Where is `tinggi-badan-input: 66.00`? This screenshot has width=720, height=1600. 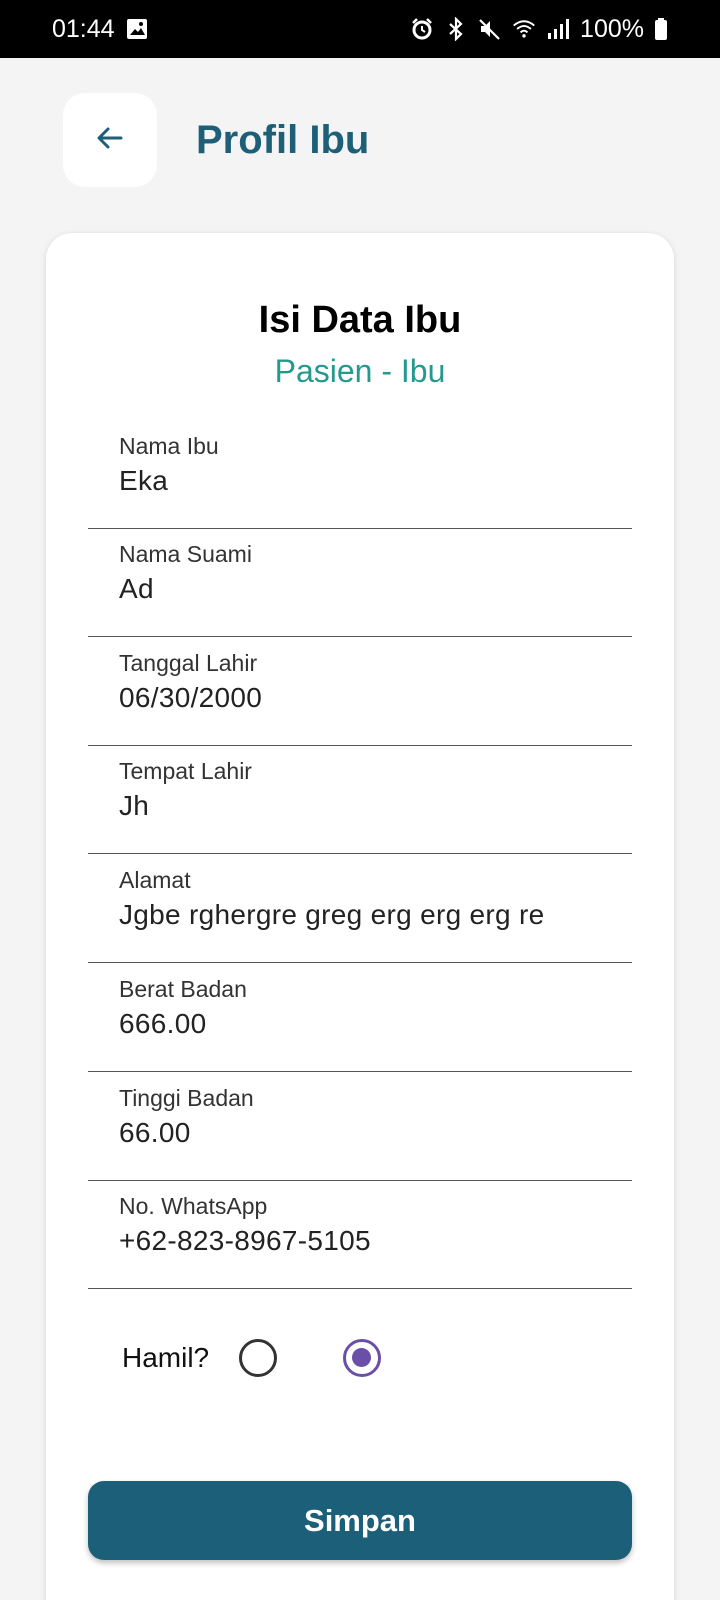
tinggi-badan-input: 66.00 is located at coordinates (369, 1133).